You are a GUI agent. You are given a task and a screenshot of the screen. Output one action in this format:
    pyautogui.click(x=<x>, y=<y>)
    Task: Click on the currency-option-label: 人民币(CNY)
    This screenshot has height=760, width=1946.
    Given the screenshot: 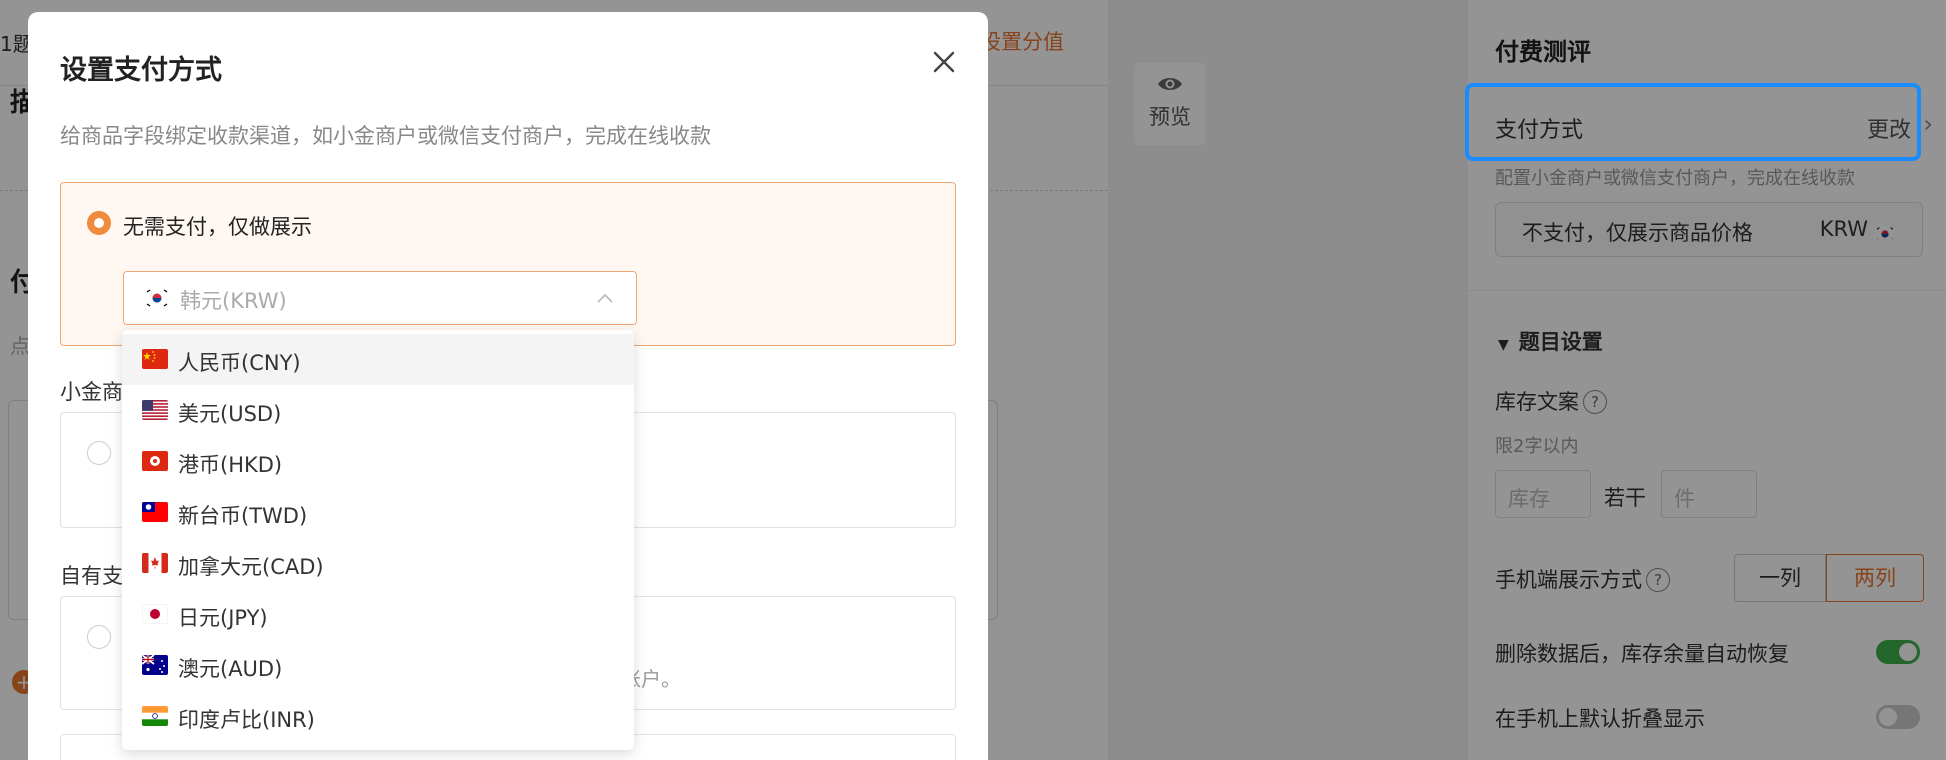 What is the action you would take?
    pyautogui.click(x=239, y=363)
    